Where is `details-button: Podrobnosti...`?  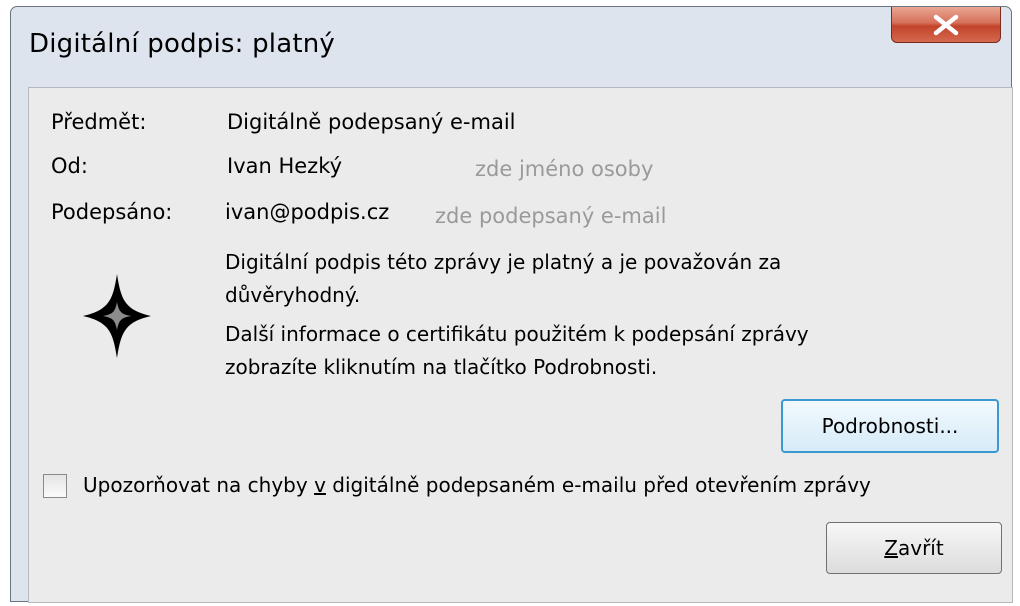
details-button: Podrobnosti... is located at coordinates (890, 426).